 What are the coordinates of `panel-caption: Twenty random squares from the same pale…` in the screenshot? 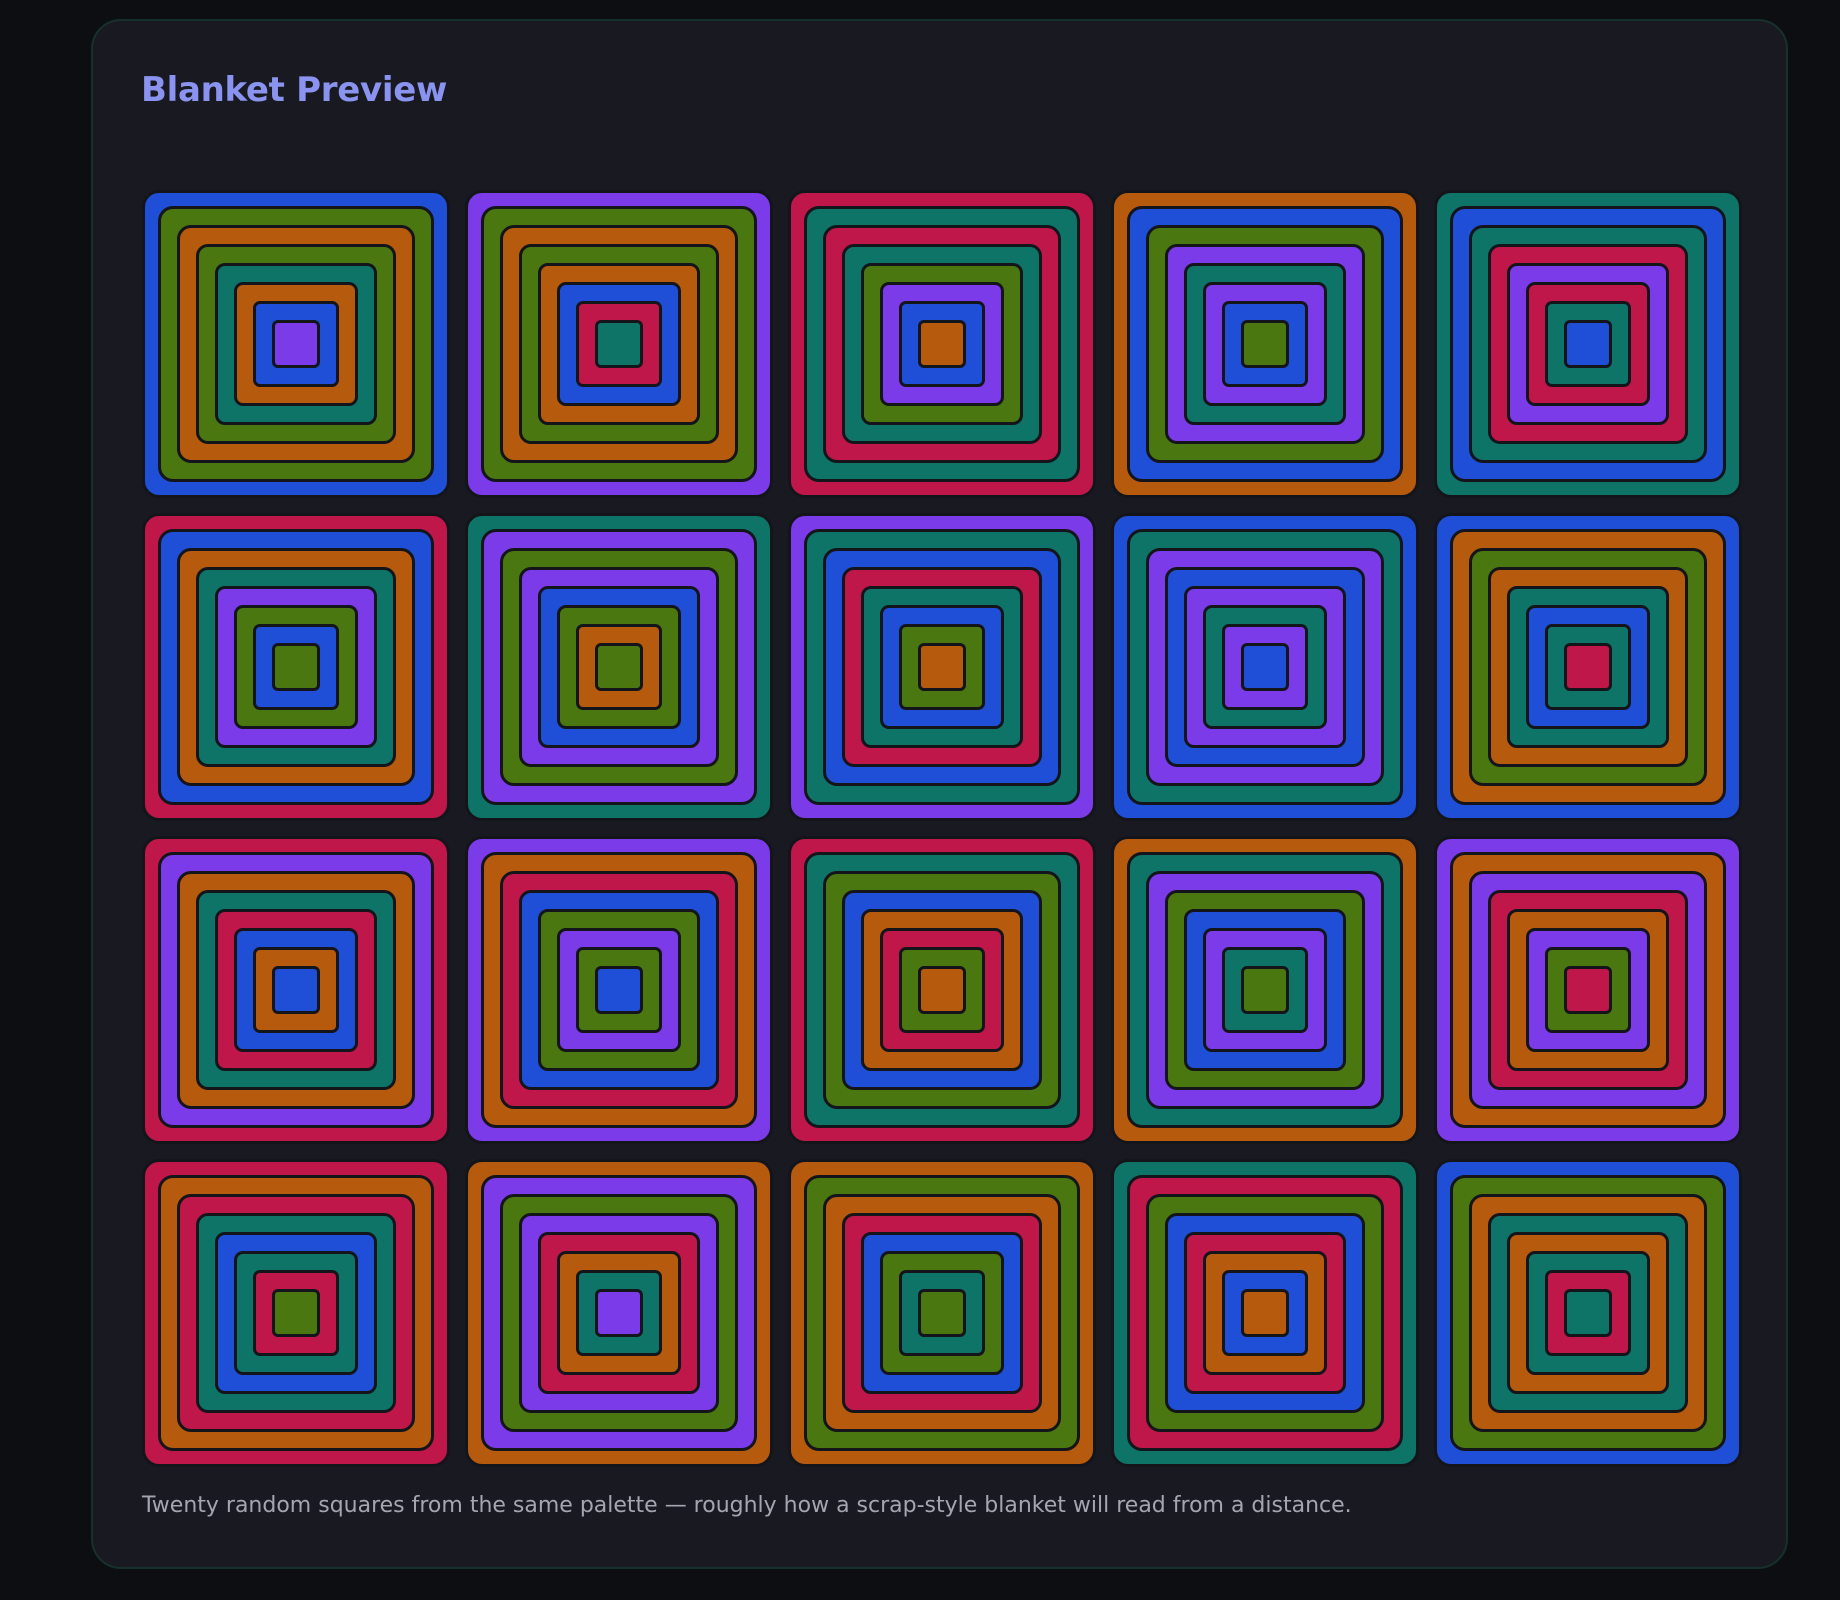 It's located at (747, 1505).